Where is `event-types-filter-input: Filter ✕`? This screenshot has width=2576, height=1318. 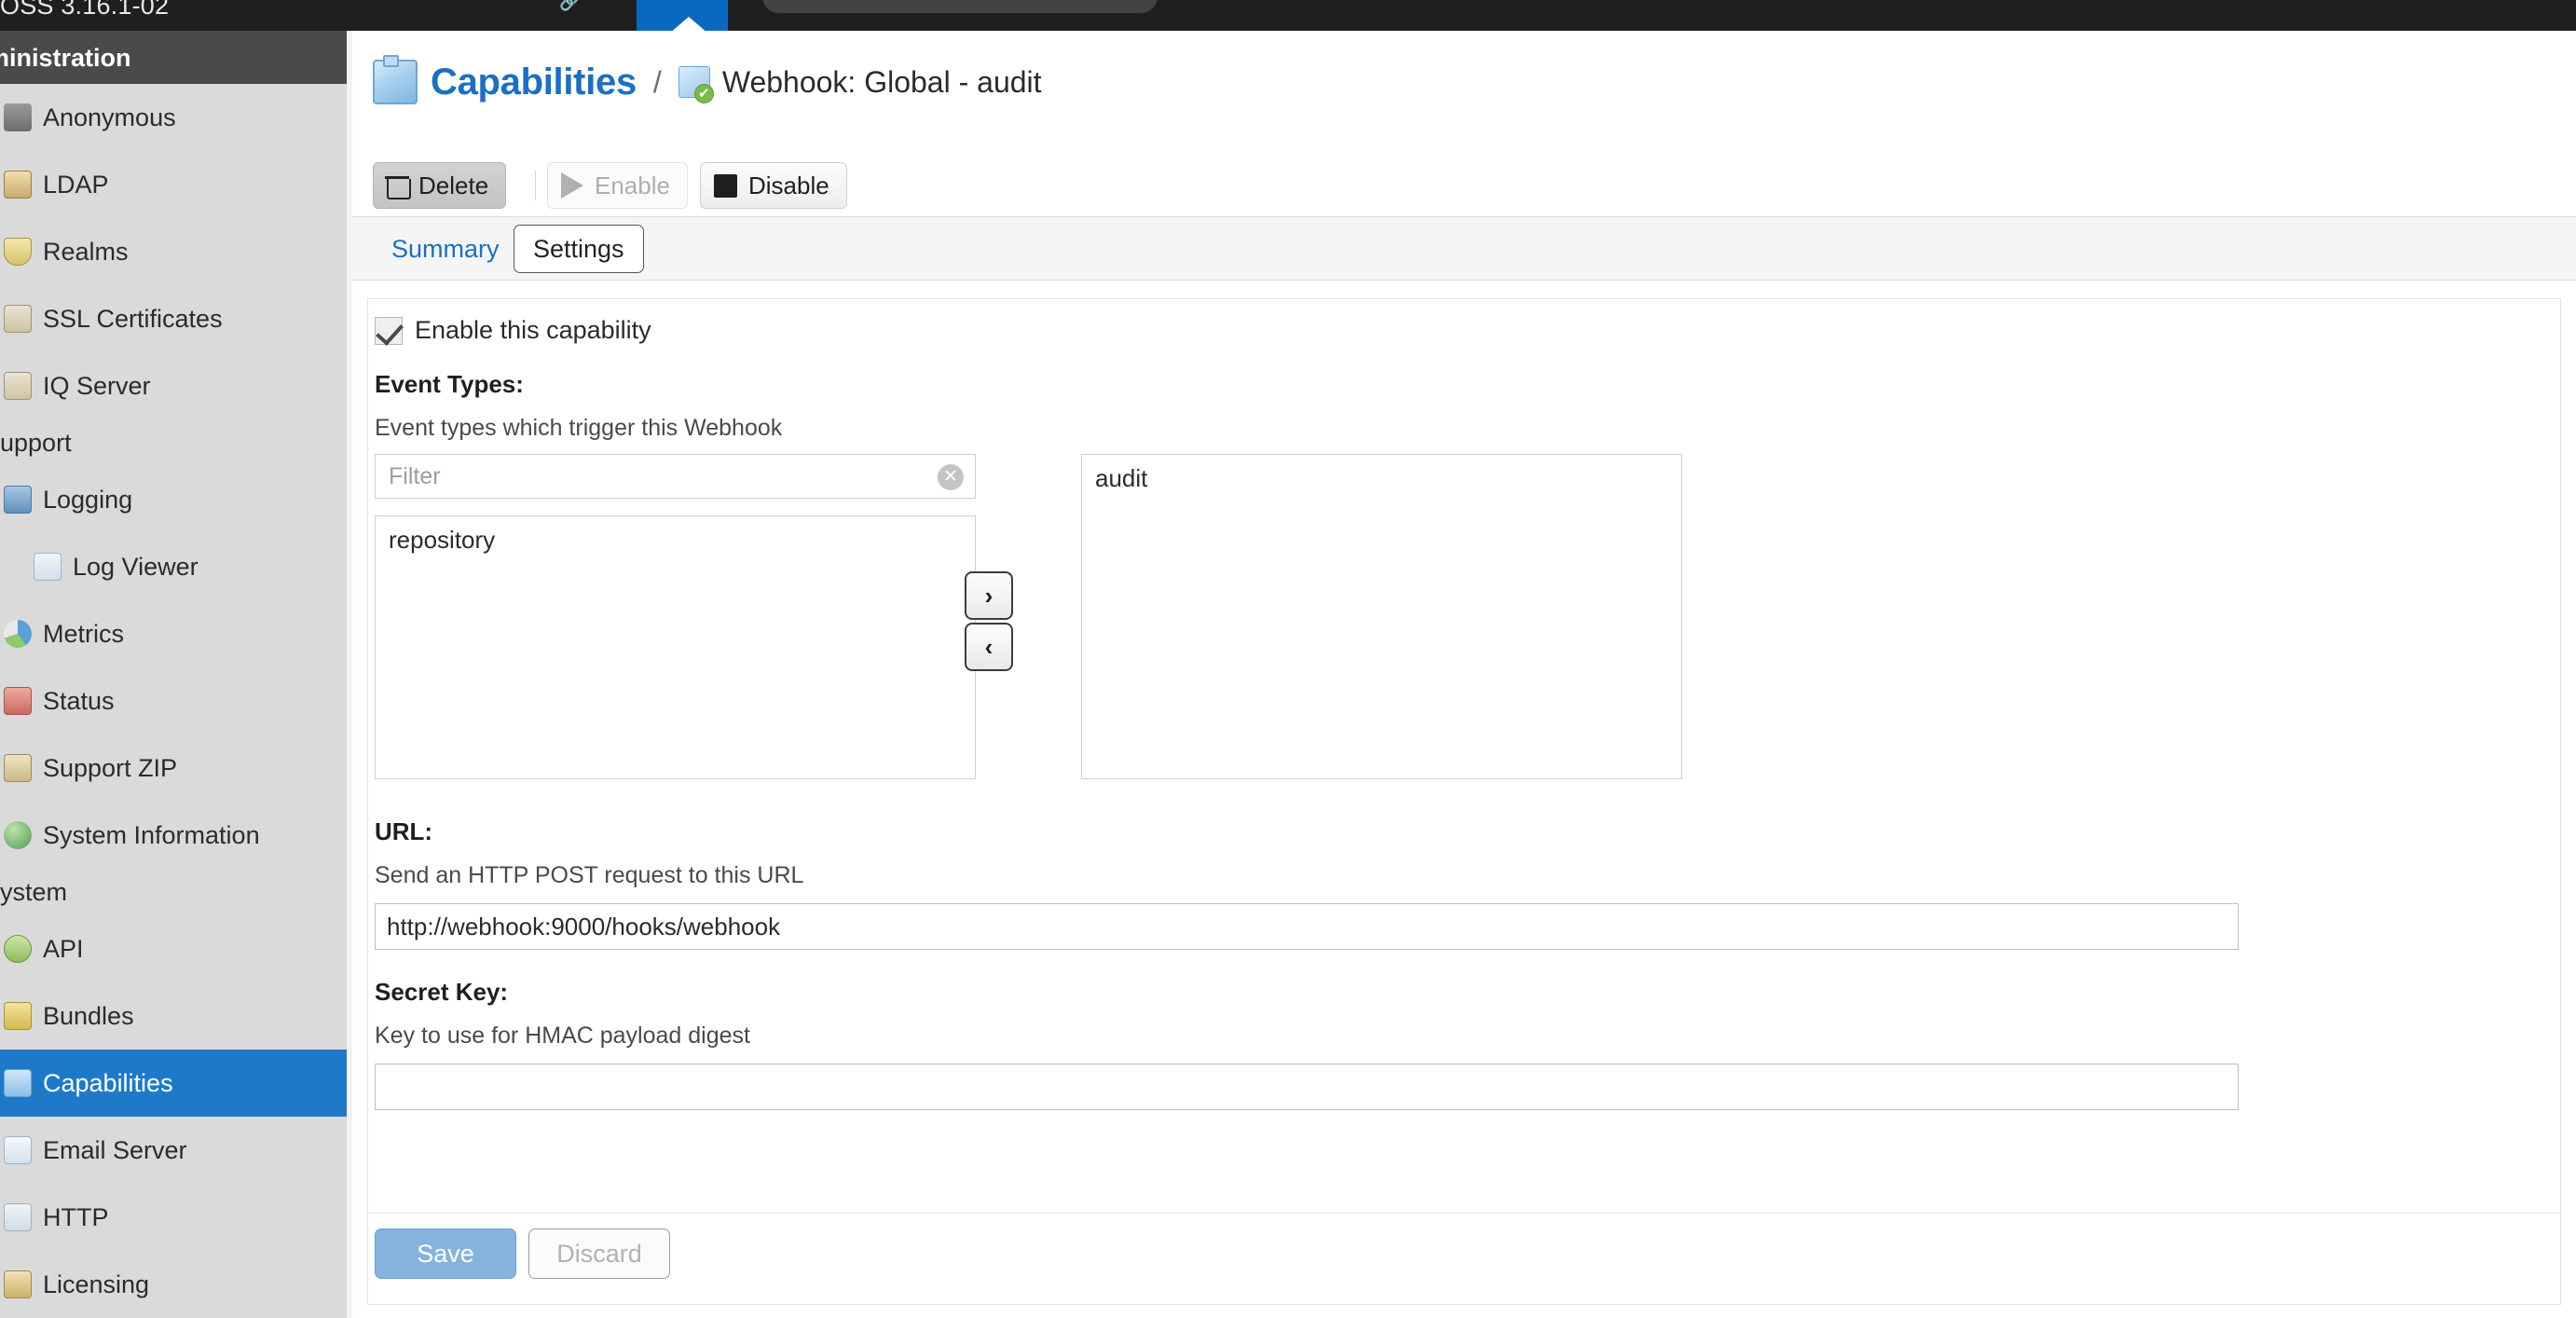
event-types-filter-input: Filter ✕ is located at coordinates (675, 476).